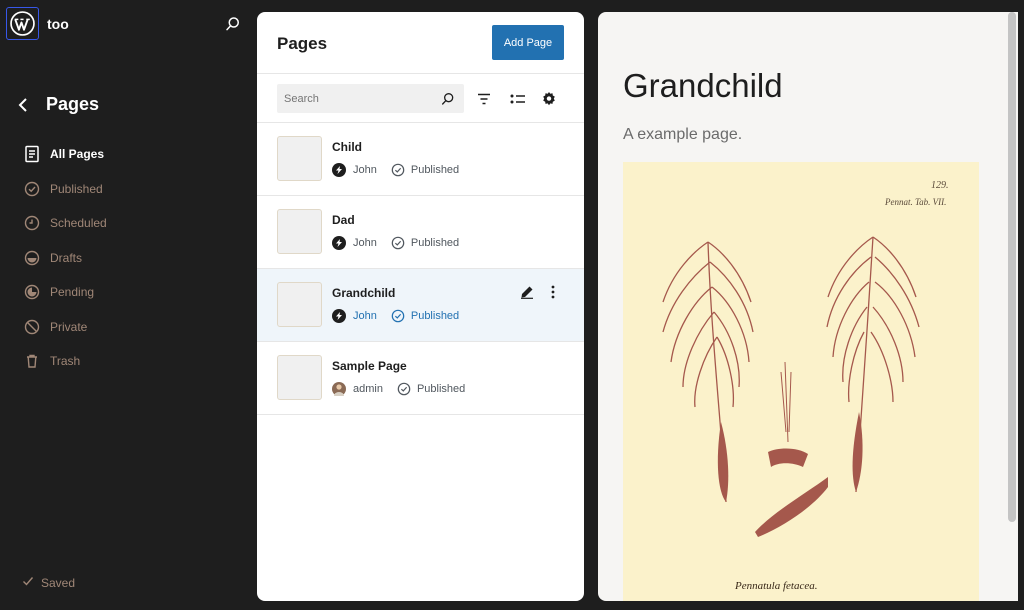  I want to click on sidebar-item-all-pages: All Pages, so click(133, 154).